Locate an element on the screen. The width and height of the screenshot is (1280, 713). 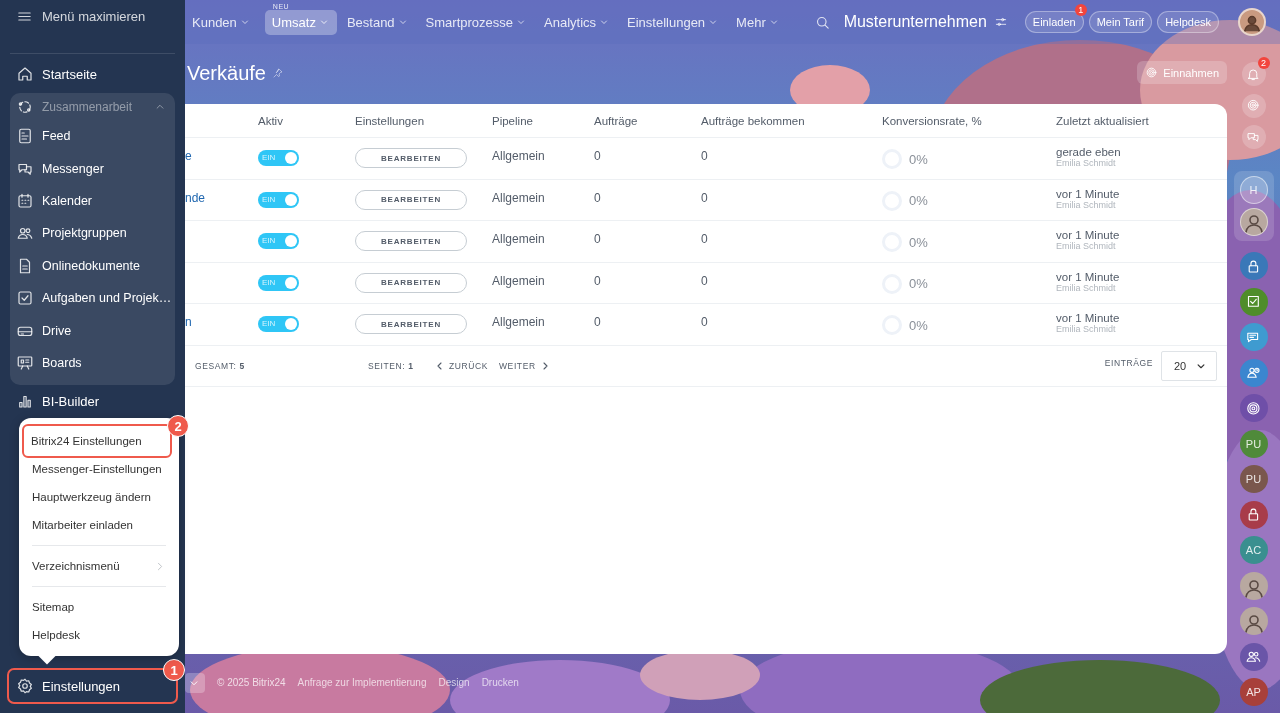
bell-icon is located at coordinates (1253, 74).